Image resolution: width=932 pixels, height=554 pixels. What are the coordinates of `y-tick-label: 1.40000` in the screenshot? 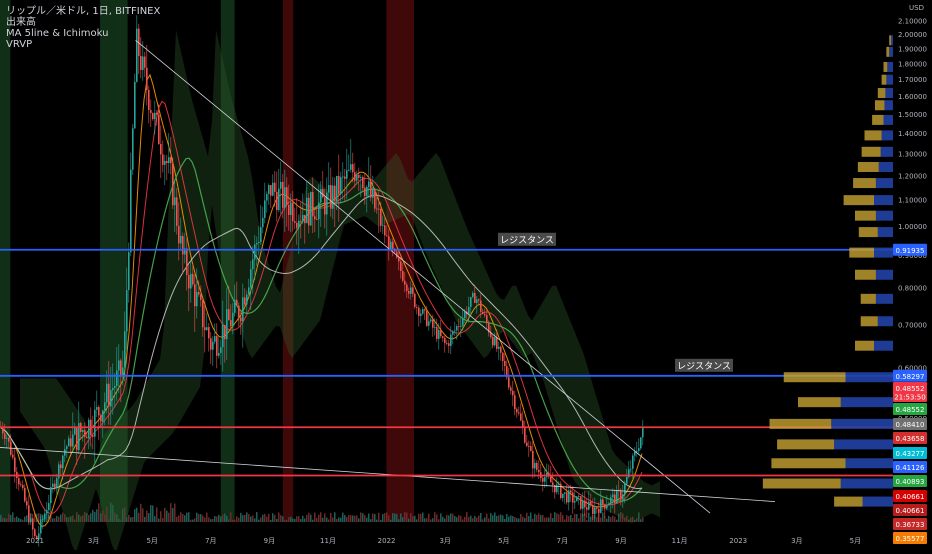 It's located at (912, 134).